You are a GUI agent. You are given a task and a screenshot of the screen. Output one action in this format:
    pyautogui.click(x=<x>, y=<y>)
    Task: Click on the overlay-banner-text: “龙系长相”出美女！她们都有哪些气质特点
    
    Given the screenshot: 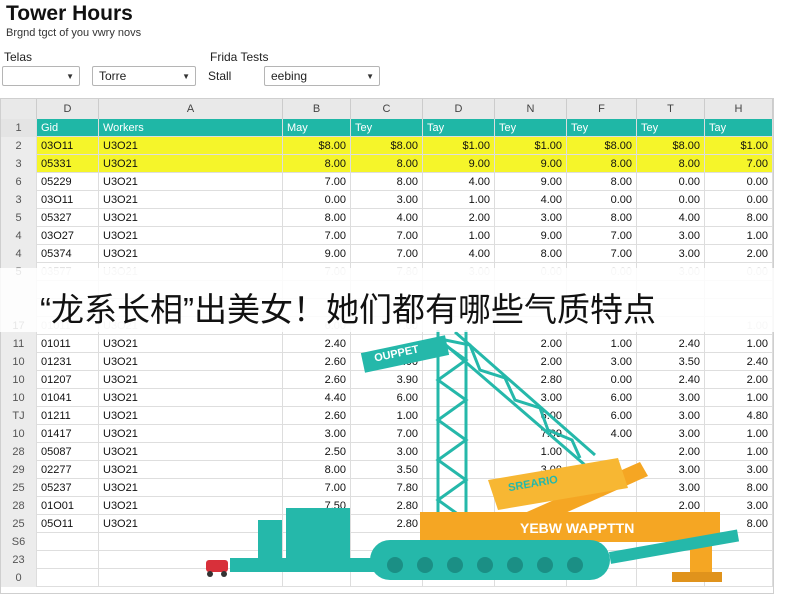 What is the action you would take?
    pyautogui.click(x=348, y=309)
    